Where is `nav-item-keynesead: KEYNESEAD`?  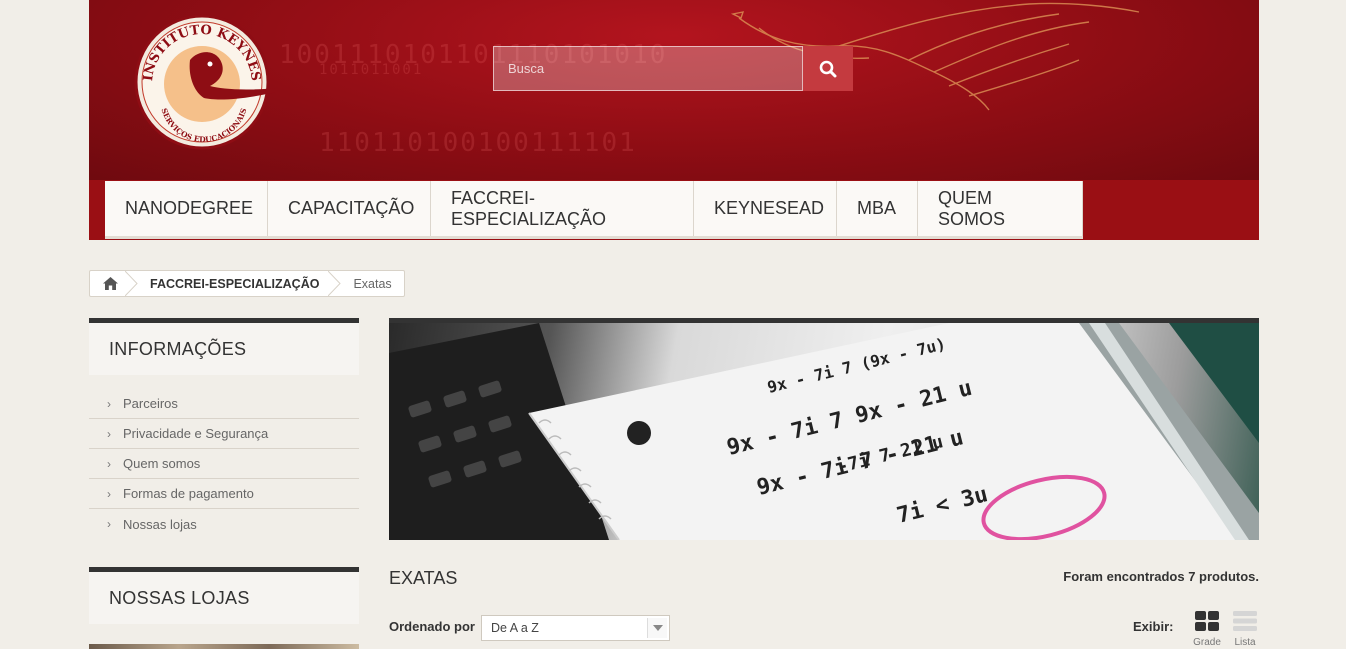 nav-item-keynesead: KEYNESEAD is located at coordinates (765, 208).